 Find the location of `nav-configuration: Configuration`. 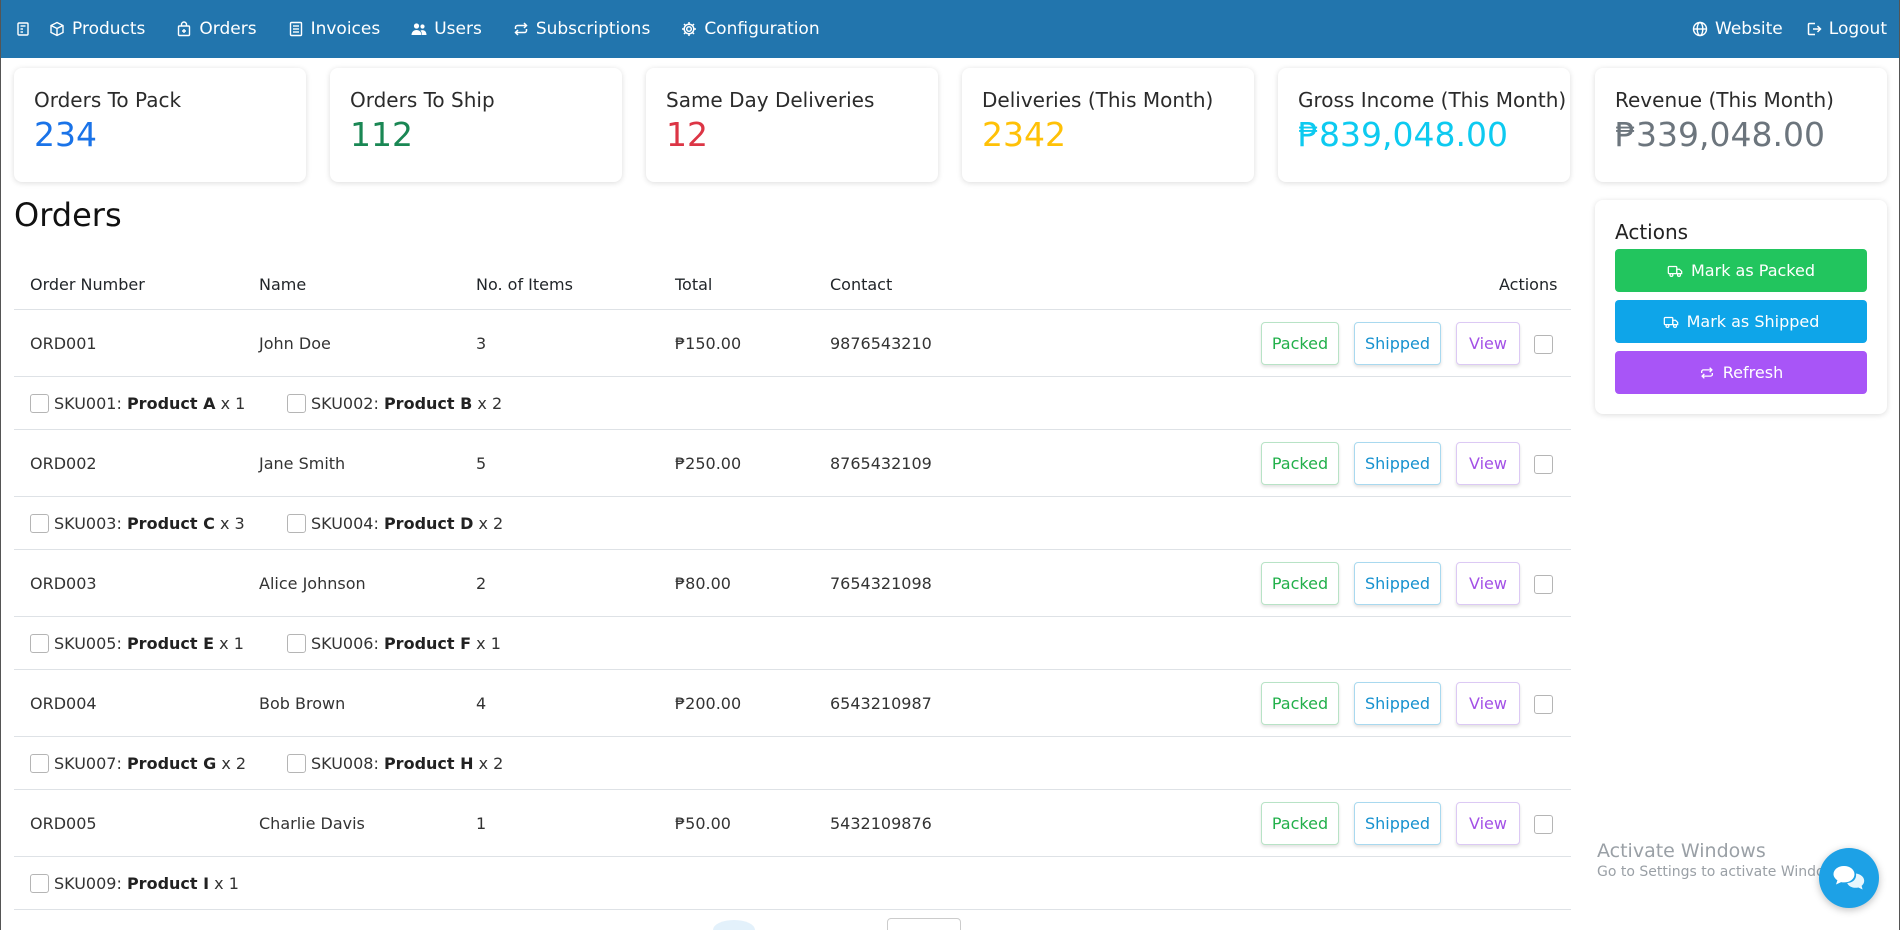

nav-configuration: Configuration is located at coordinates (750, 29).